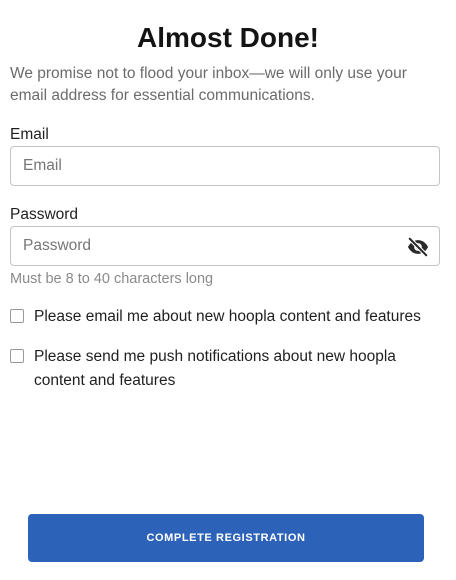 This screenshot has width=456, height=580. I want to click on password-input, so click(225, 246).